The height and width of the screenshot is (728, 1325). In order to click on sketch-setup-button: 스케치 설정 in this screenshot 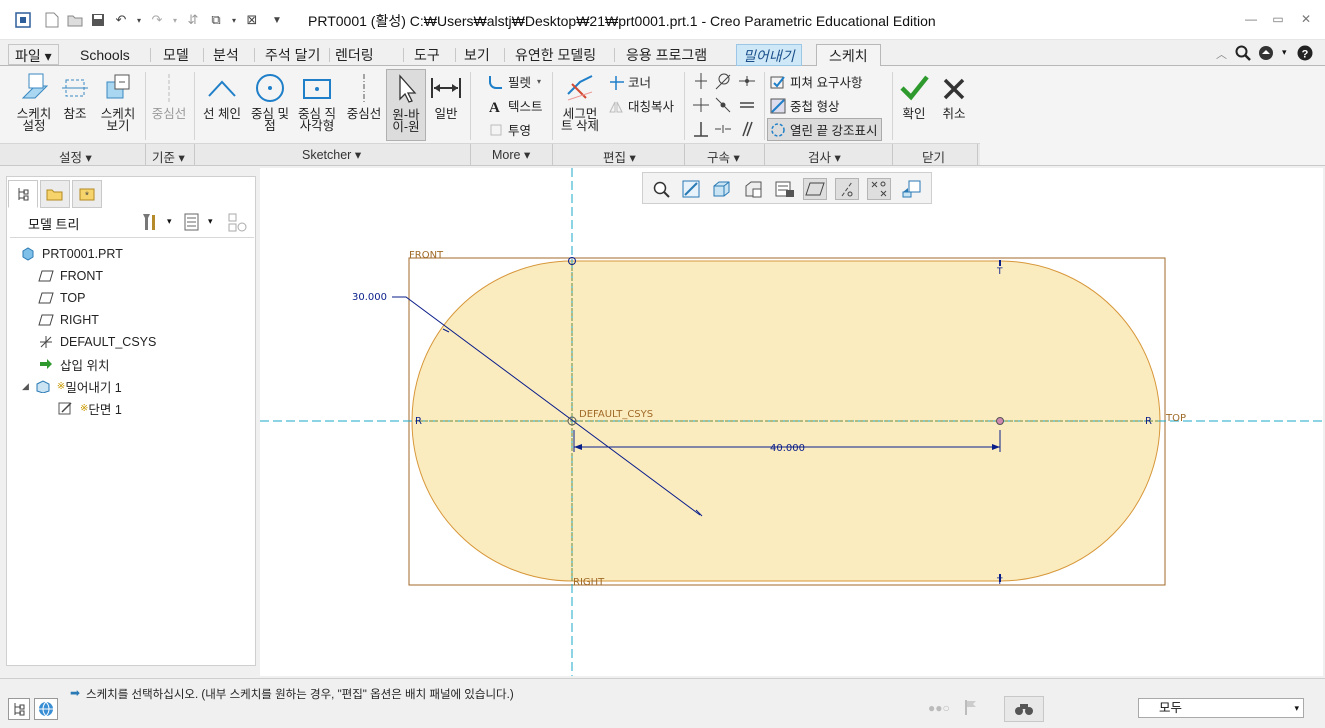, I will do `click(34, 102)`.